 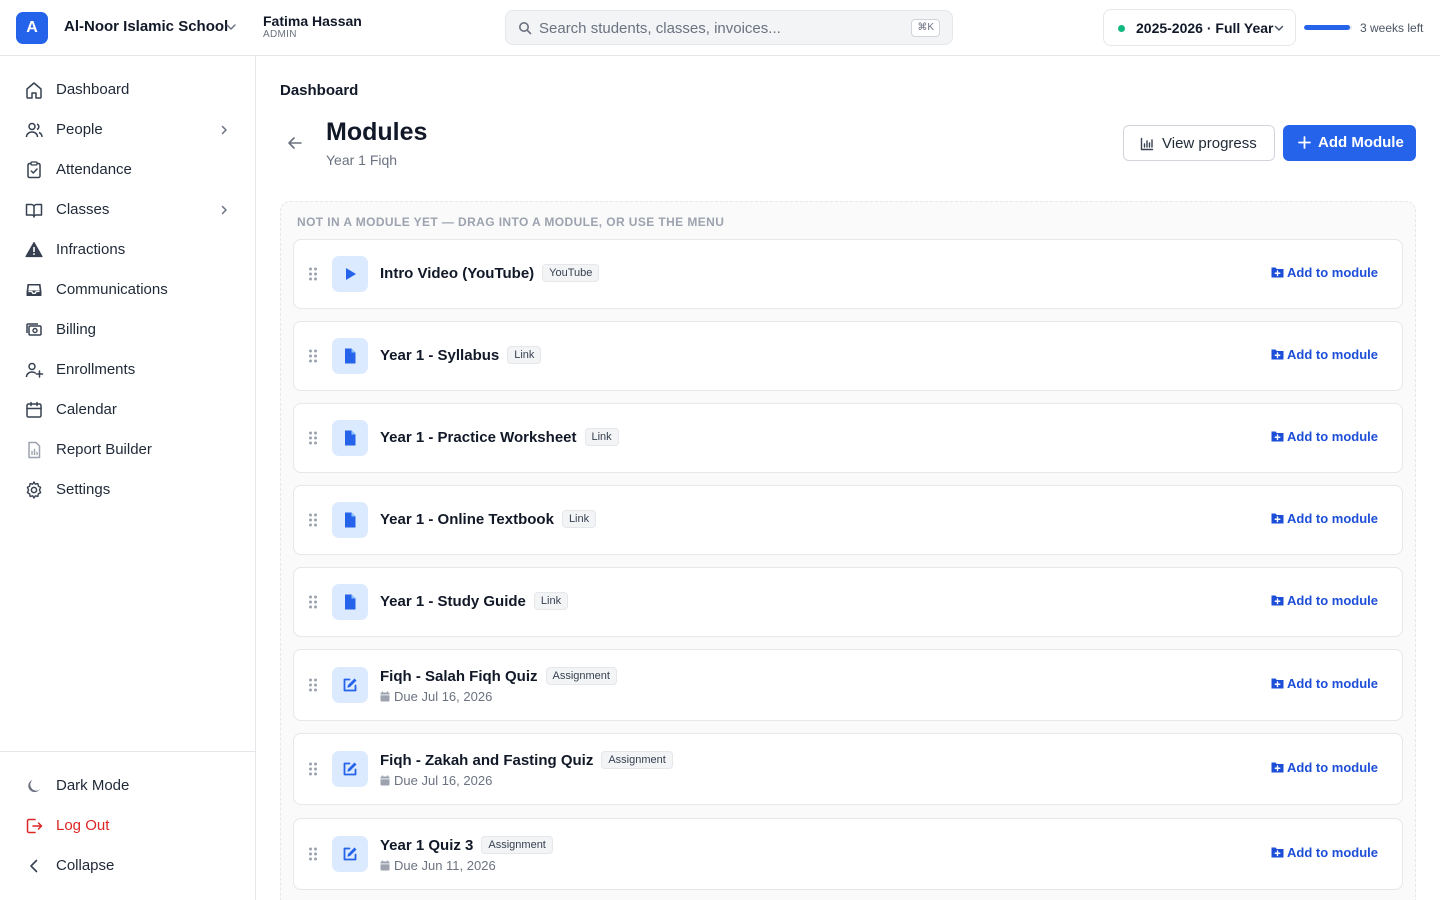 I want to click on back-arrow-icon, so click(x=295, y=143).